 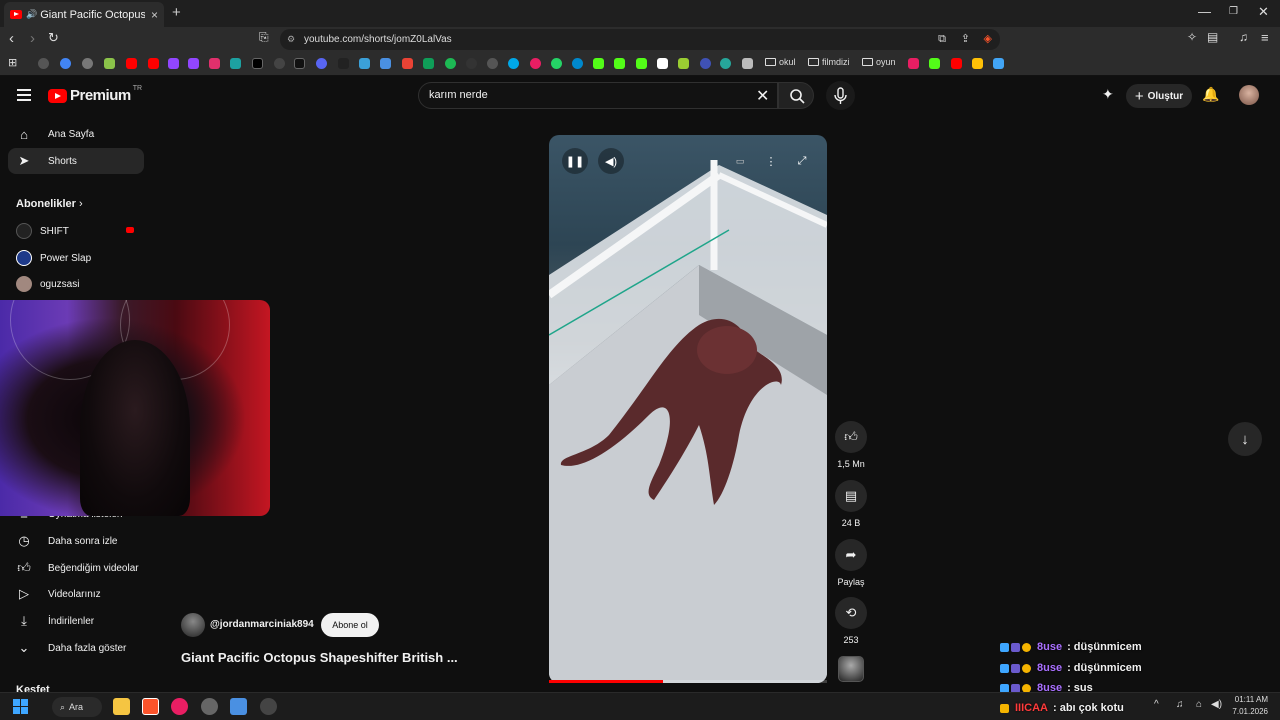 What do you see at coordinates (829, 62) in the screenshot?
I see `bookmark-folder-filmdizi: filmdizi` at bounding box center [829, 62].